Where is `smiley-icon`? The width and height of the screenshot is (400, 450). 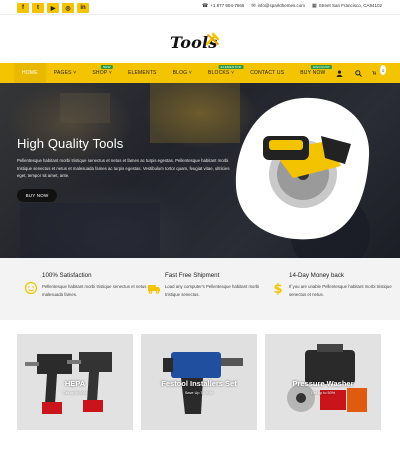
smiley-icon is located at coordinates (31, 288).